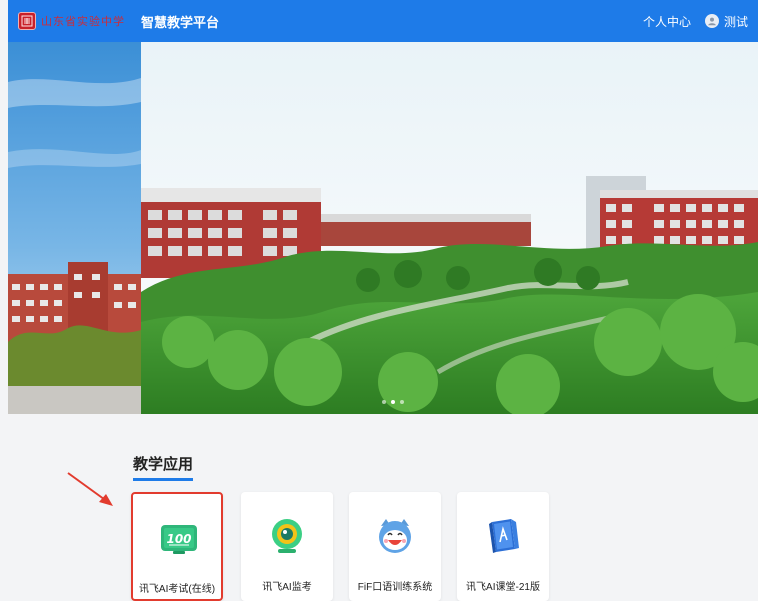  Describe the element at coordinates (163, 468) in the screenshot. I see `section-title: 教学应用` at that location.